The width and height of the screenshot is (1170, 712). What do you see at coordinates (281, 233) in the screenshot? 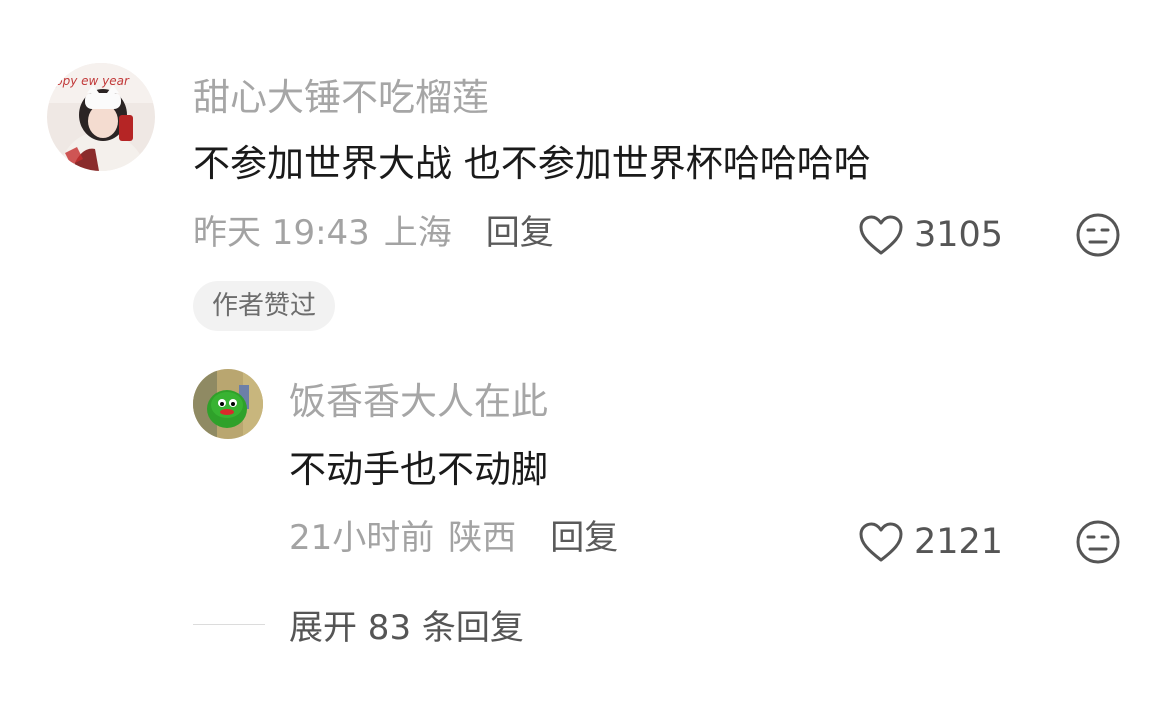
I see `comment-time: 昨天 19:43` at bounding box center [281, 233].